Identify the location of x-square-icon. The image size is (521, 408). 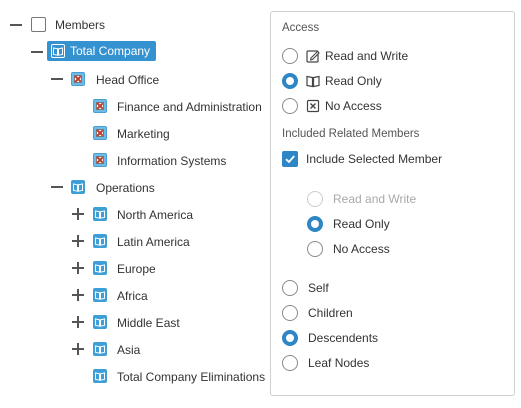
(313, 106).